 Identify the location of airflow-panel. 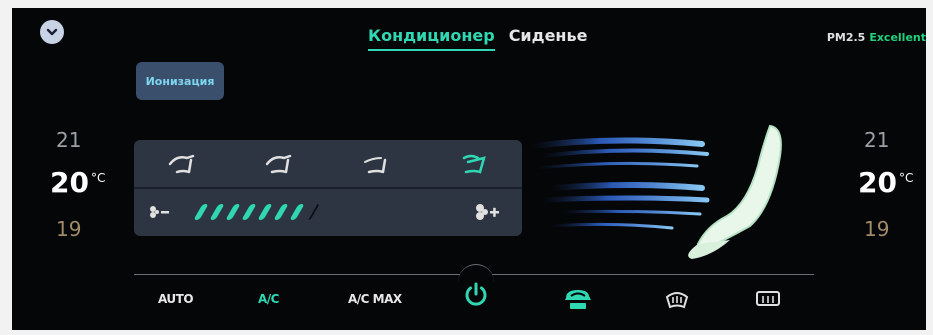
(328, 188).